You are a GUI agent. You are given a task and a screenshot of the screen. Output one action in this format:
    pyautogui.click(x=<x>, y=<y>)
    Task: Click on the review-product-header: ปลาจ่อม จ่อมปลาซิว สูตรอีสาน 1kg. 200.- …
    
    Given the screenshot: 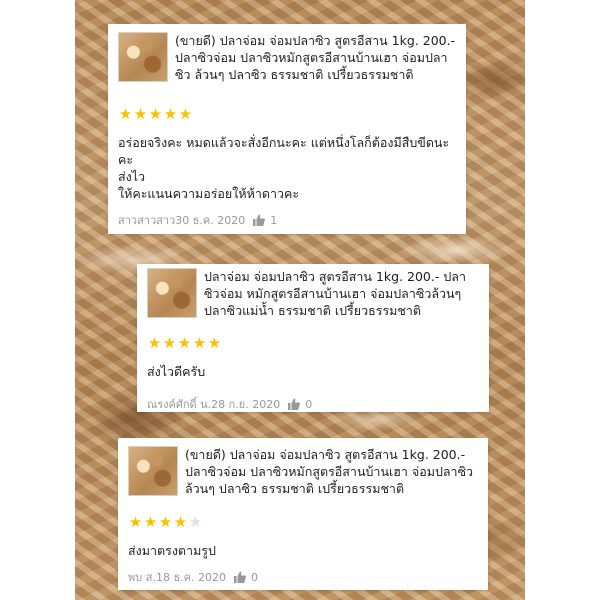 What is the action you would take?
    pyautogui.click(x=313, y=293)
    